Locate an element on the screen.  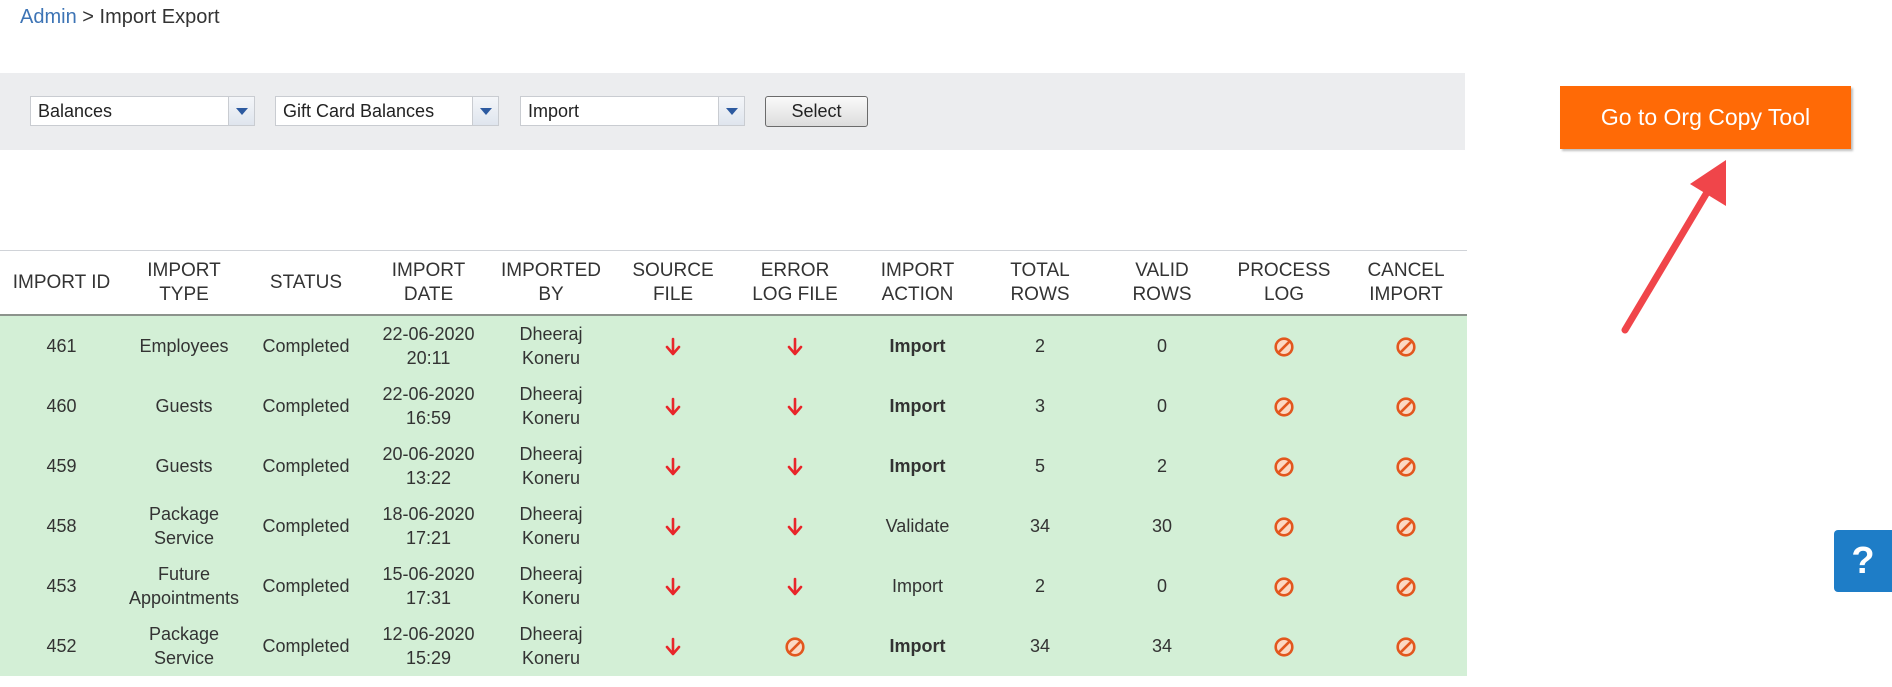
breadcrumb-admin-link: Admin is located at coordinates (48, 17).